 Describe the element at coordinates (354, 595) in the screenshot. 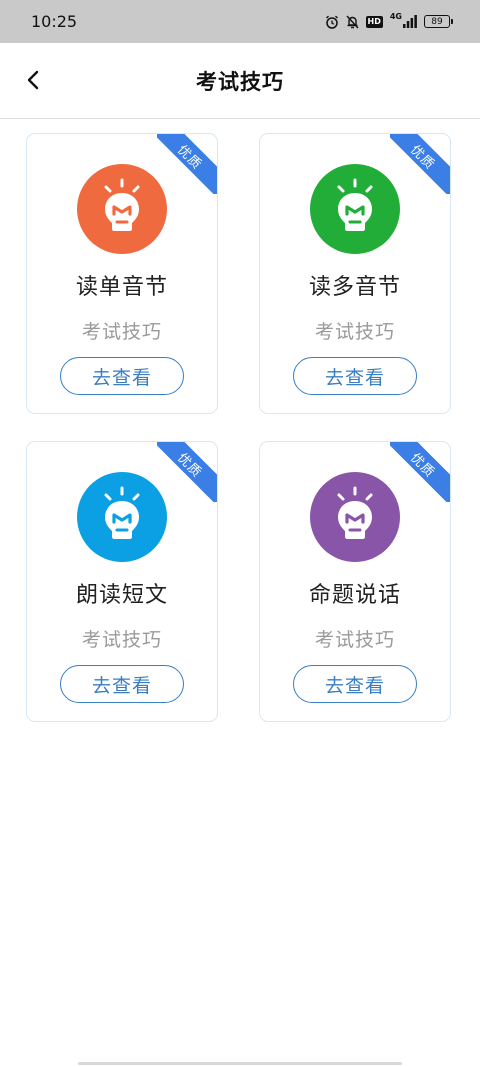

I see `card-title: 命题说话` at that location.